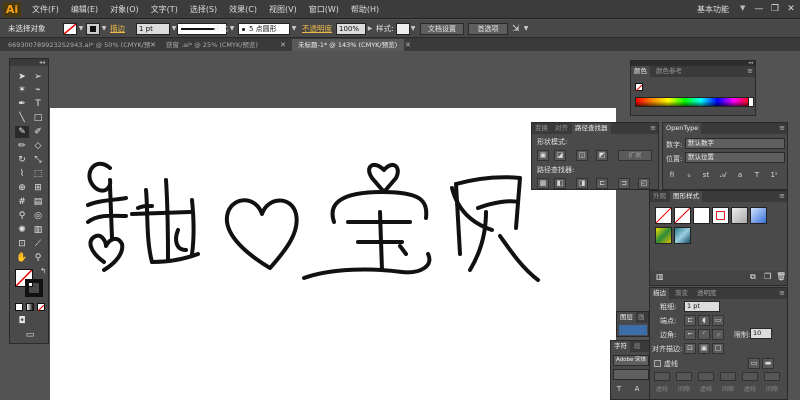  What do you see at coordinates (22, 202) in the screenshot?
I see `mesh-tool-icon: #` at bounding box center [22, 202].